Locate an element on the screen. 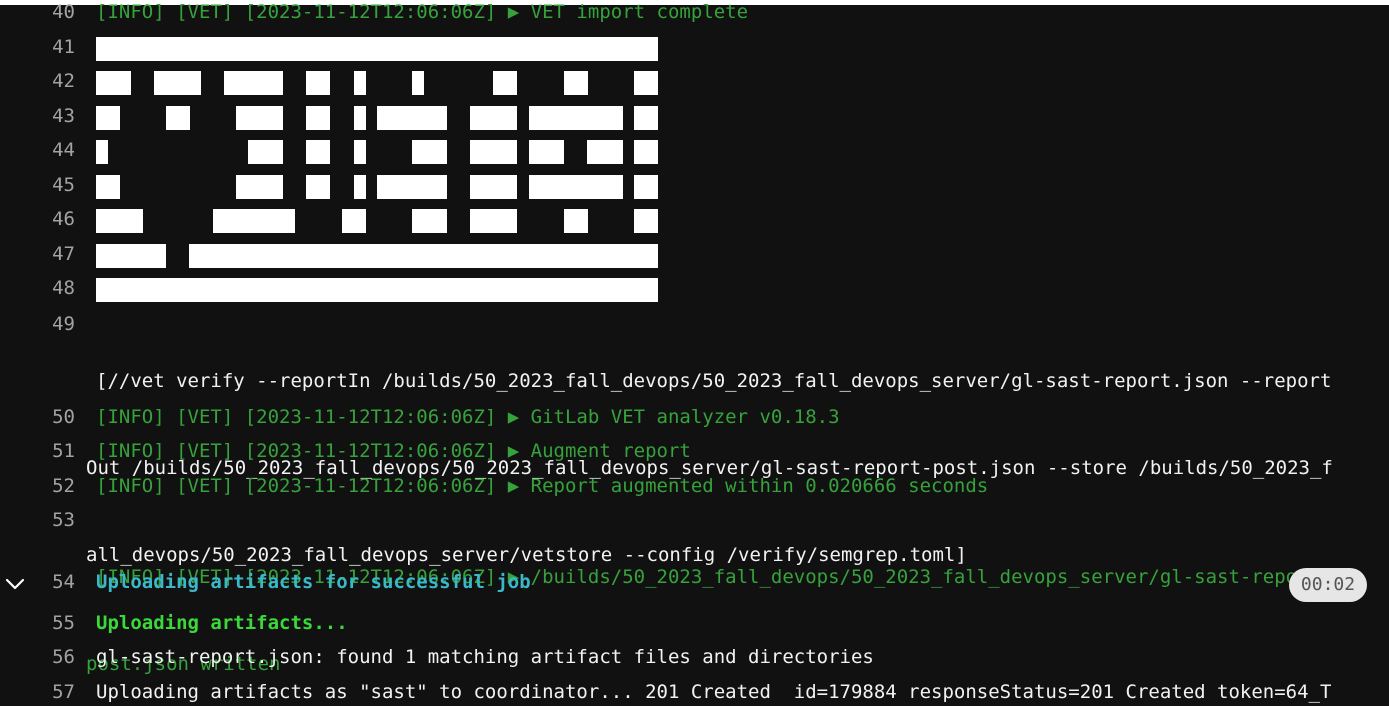 The width and height of the screenshot is (1389, 706). log-line: 44 is located at coordinates (694, 152).